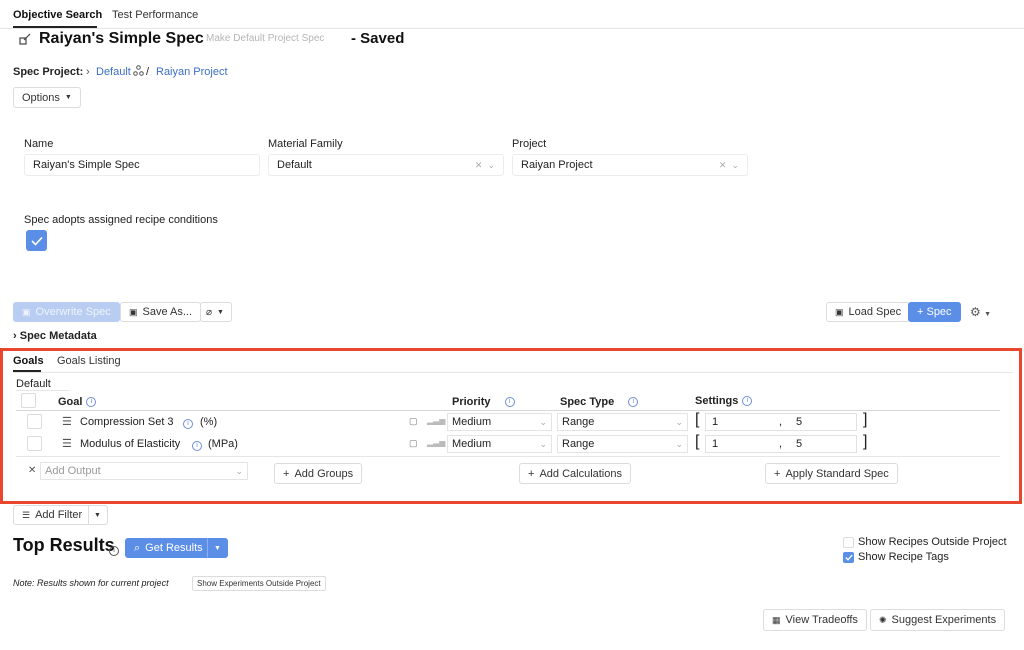 The image size is (1024, 650). What do you see at coordinates (121, 220) in the screenshot?
I see `adopt-conditions-label: Spec adopts assigned recipe conditions` at bounding box center [121, 220].